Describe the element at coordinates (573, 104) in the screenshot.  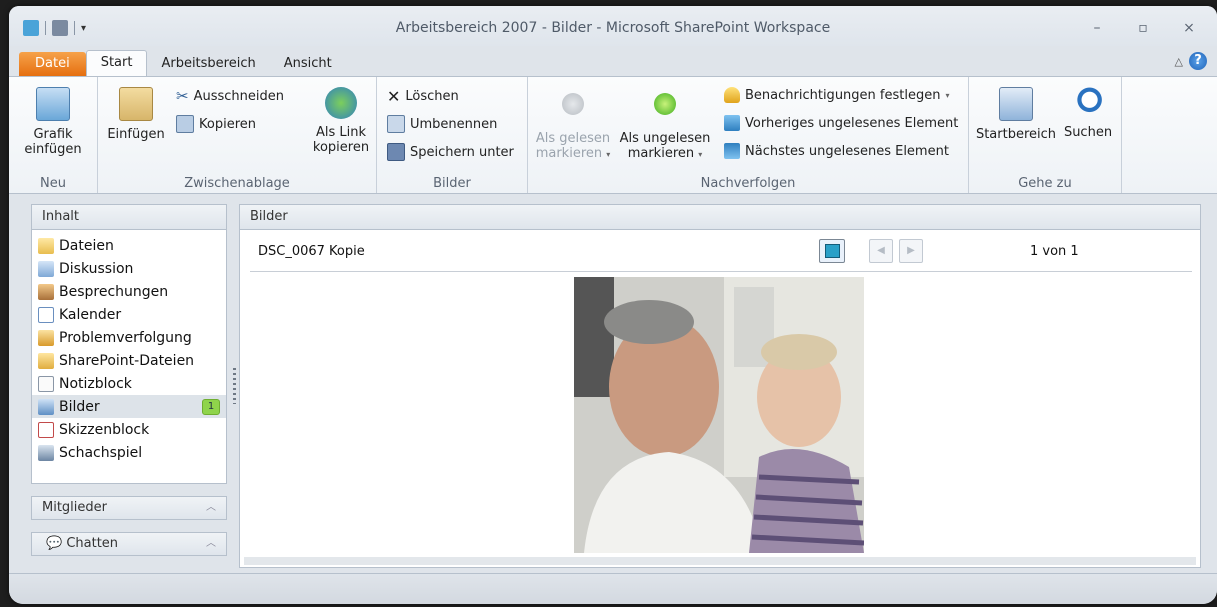
I see `mark-read-icon` at that location.